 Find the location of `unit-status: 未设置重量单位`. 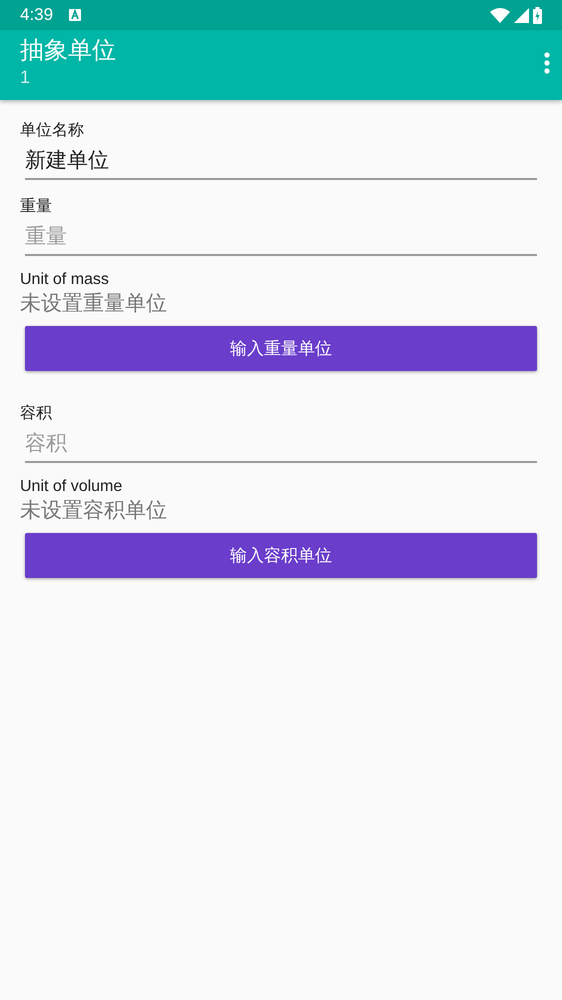

unit-status: 未设置重量单位 is located at coordinates (94, 304).